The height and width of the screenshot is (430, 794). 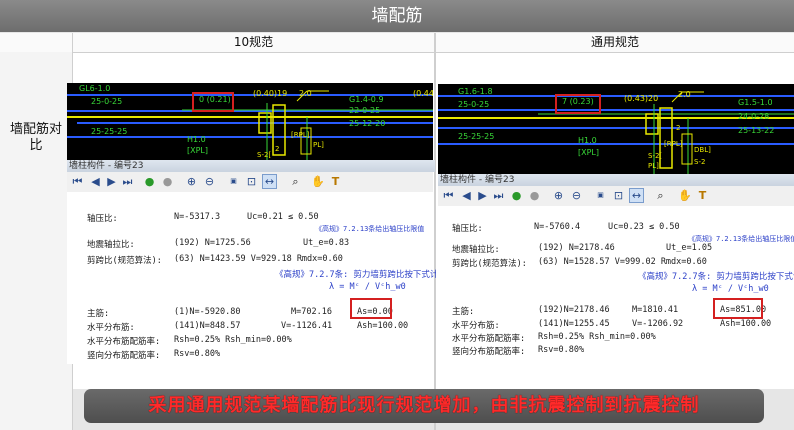 I want to click on doc-value: (192) N=2178.46, so click(x=576, y=248).